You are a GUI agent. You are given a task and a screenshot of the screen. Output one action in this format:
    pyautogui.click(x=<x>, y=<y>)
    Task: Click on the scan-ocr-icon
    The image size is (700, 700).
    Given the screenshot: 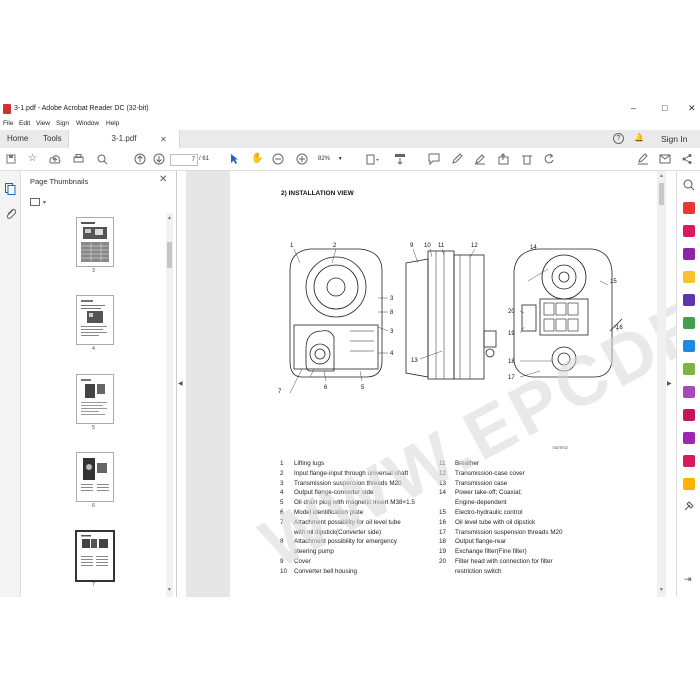 What is the action you would take?
    pyautogui.click(x=689, y=369)
    